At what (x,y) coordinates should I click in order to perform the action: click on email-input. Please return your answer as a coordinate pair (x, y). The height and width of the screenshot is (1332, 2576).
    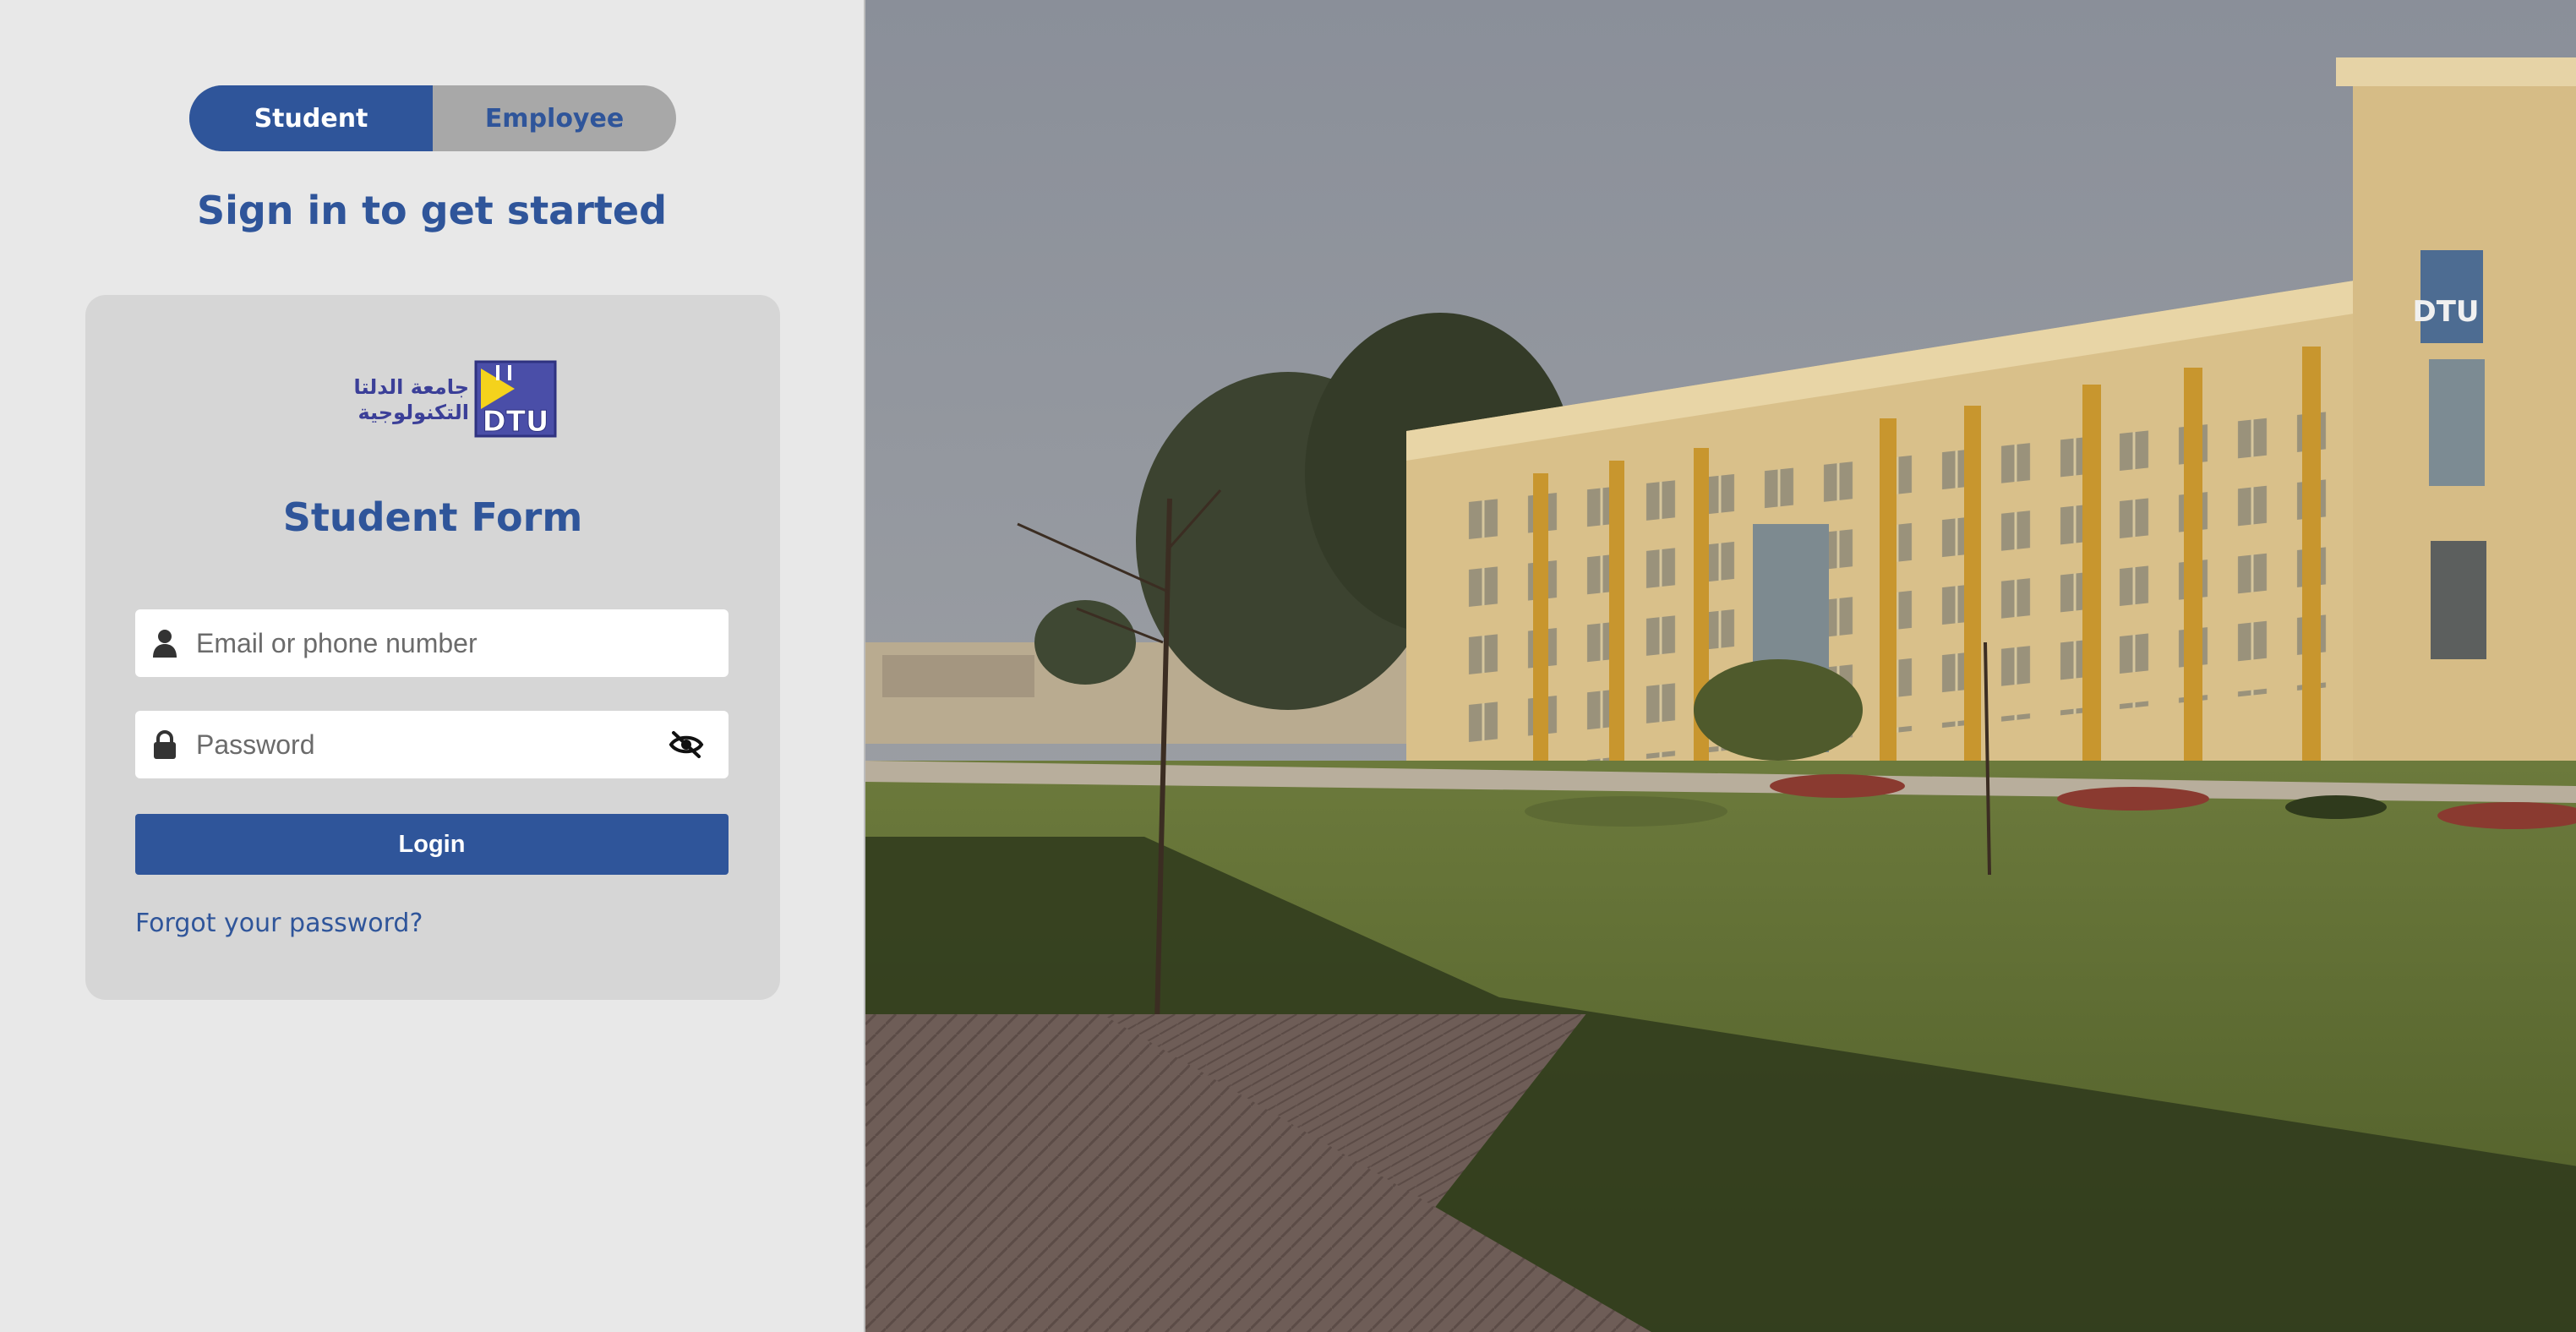
    Looking at the image, I should click on (462, 643).